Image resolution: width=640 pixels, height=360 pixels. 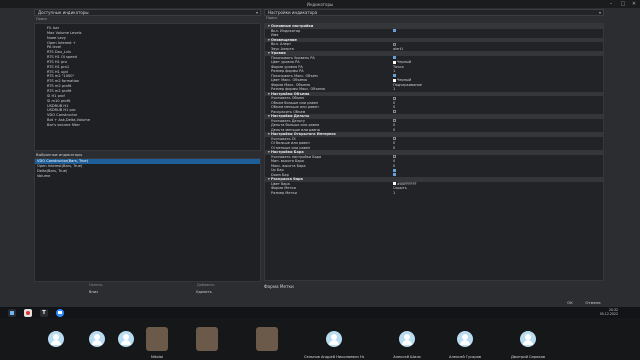 I want to click on windows-start-icon, so click(x=12, y=312).